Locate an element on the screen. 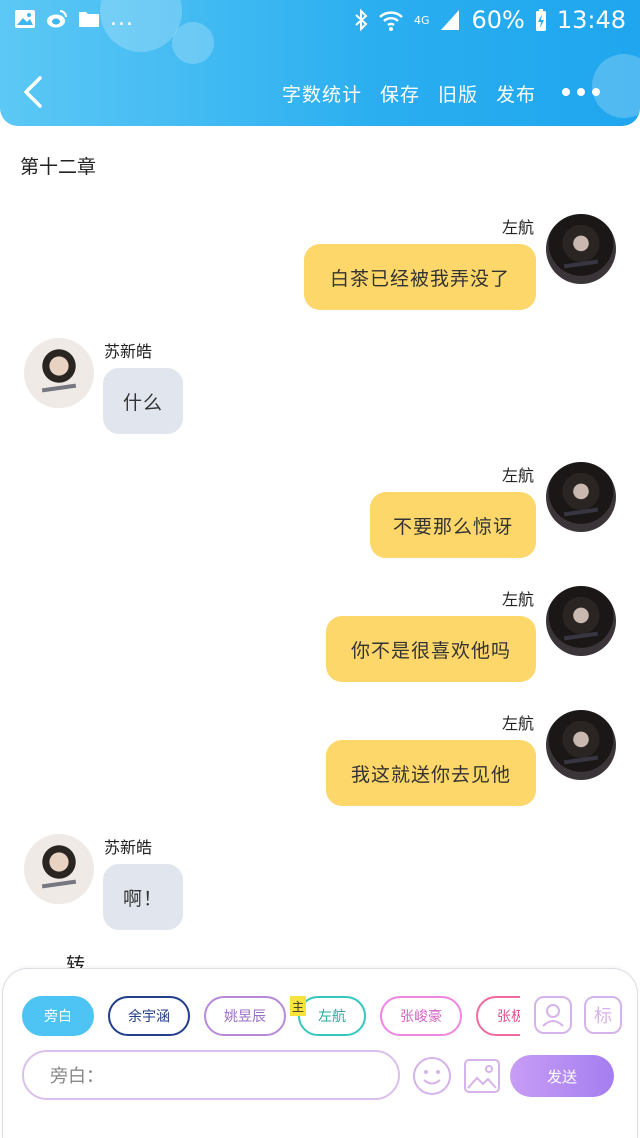 This screenshot has width=640, height=1138. old-version-button: 旧版 is located at coordinates (458, 93).